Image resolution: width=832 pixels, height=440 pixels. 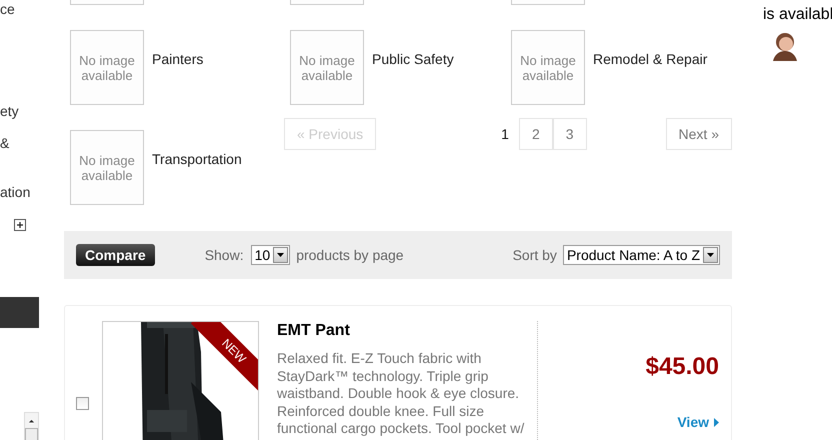 I want to click on compare-checkbox, so click(x=82, y=403).